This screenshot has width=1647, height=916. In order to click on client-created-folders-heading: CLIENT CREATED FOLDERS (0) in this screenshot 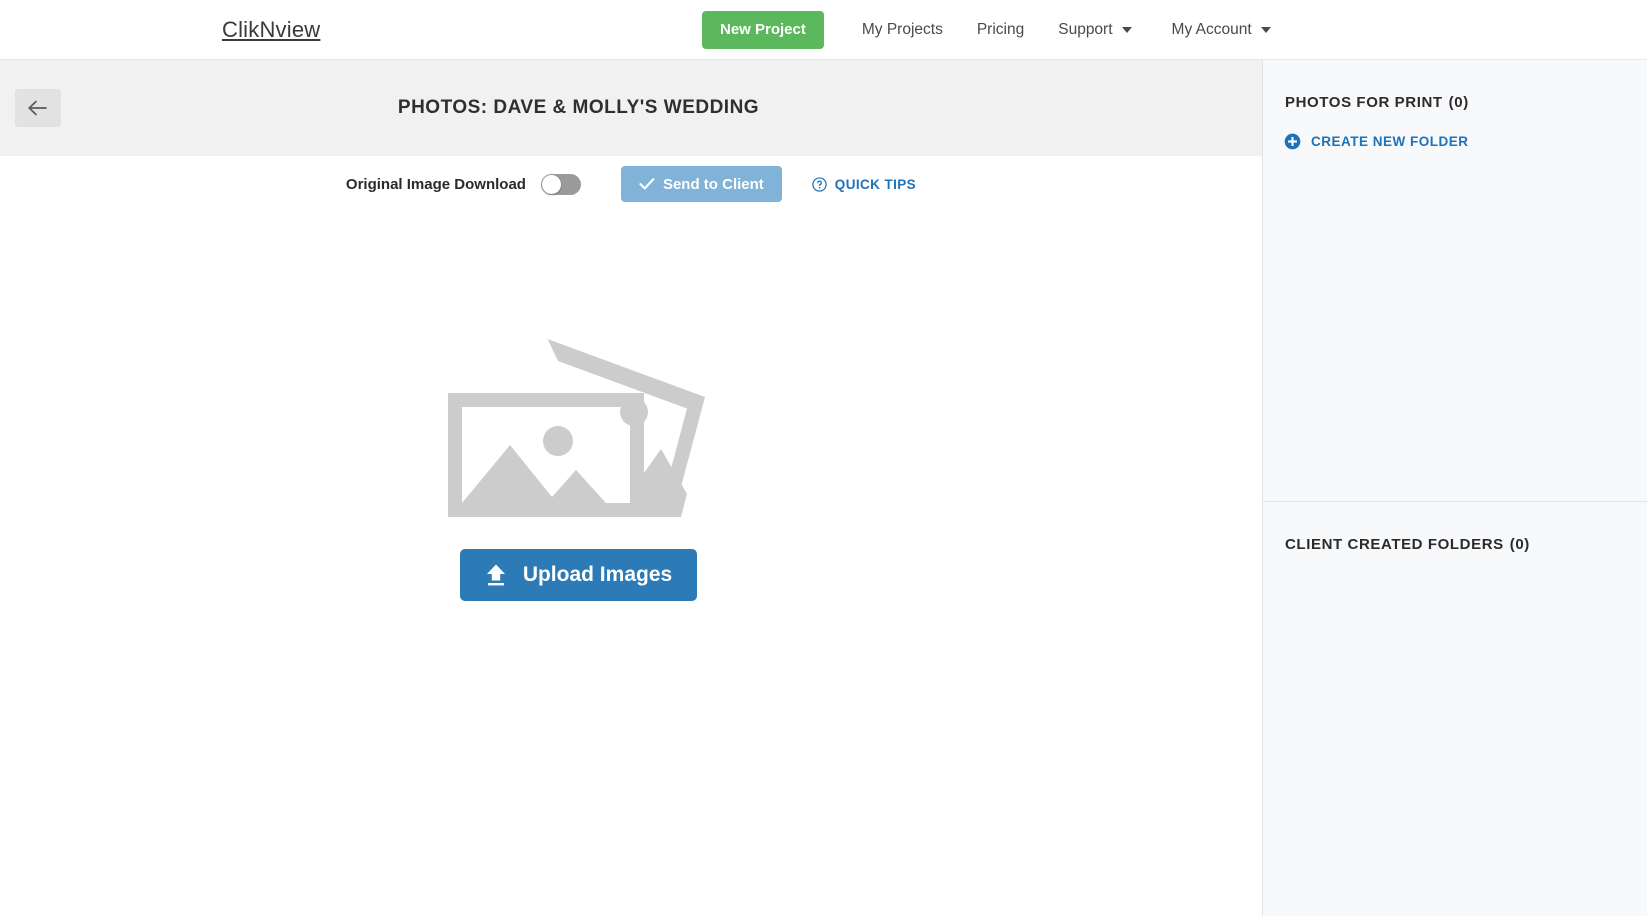, I will do `click(1455, 527)`.